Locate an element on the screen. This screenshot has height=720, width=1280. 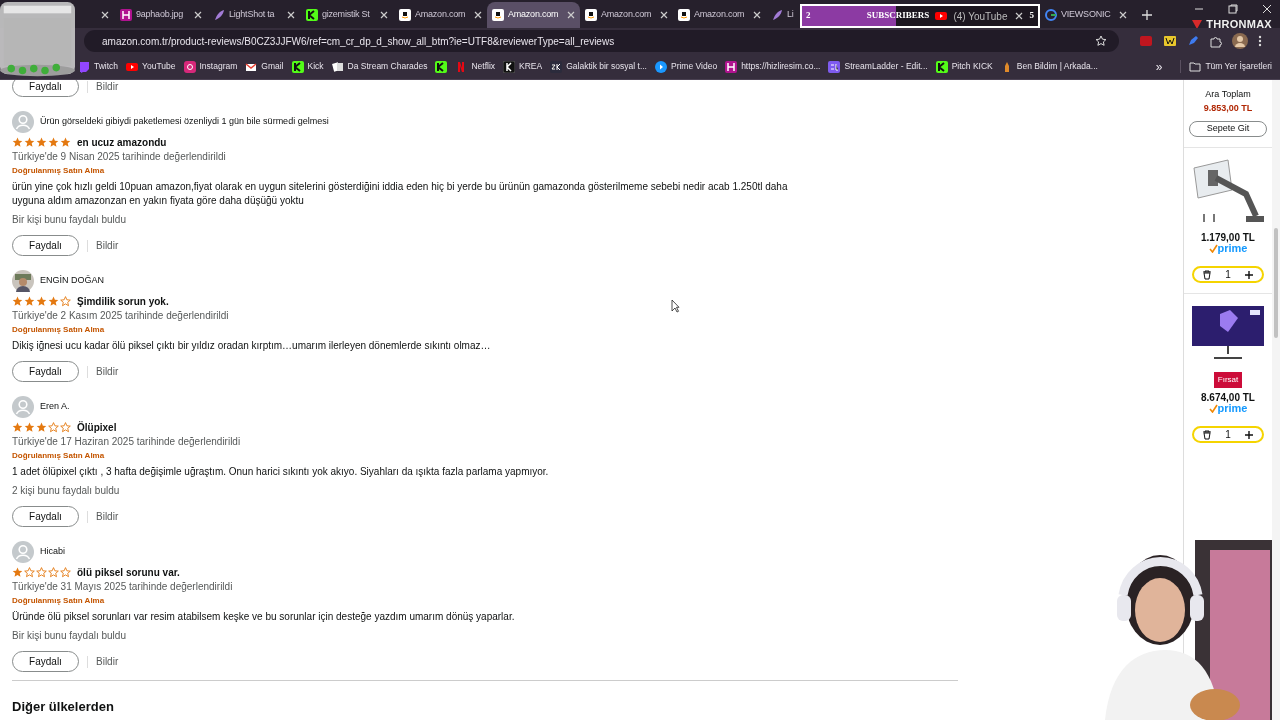
bookmark-item: Netflix is located at coordinates (475, 66).